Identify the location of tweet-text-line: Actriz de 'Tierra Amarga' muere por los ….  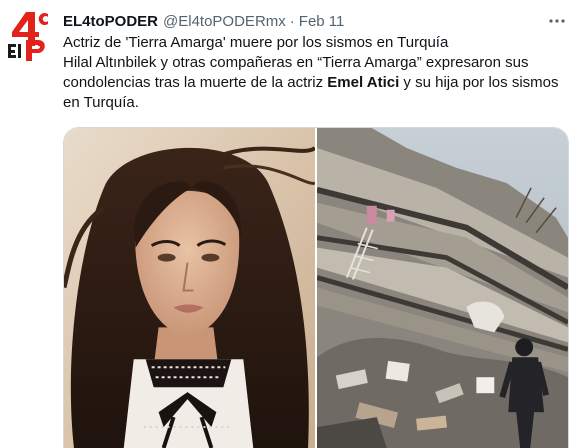
(256, 42).